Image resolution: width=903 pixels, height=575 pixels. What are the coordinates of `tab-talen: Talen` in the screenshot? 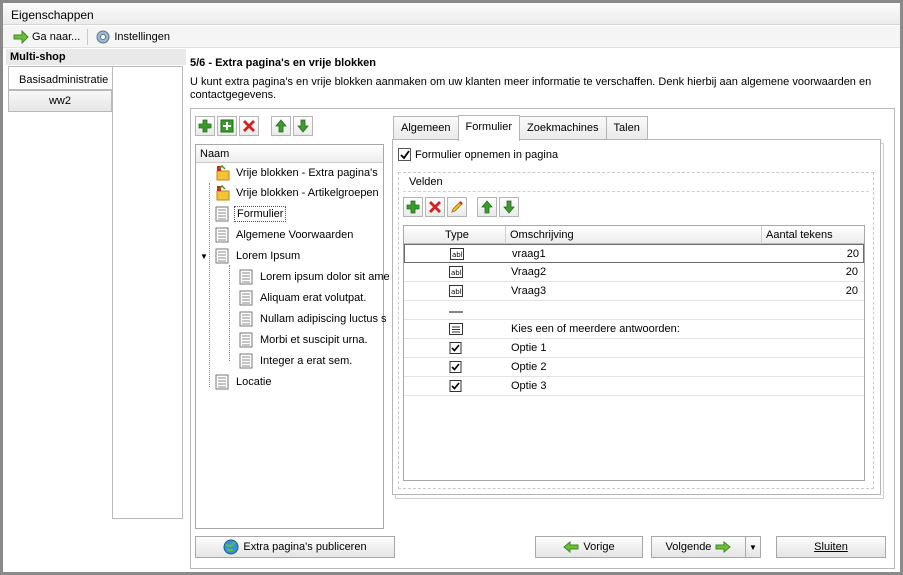 It's located at (626, 128).